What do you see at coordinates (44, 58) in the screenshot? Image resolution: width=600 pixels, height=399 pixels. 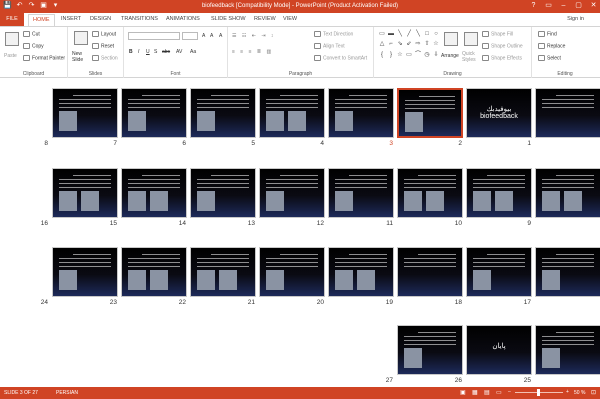 I see `format-painter-button: Format Painter` at bounding box center [44, 58].